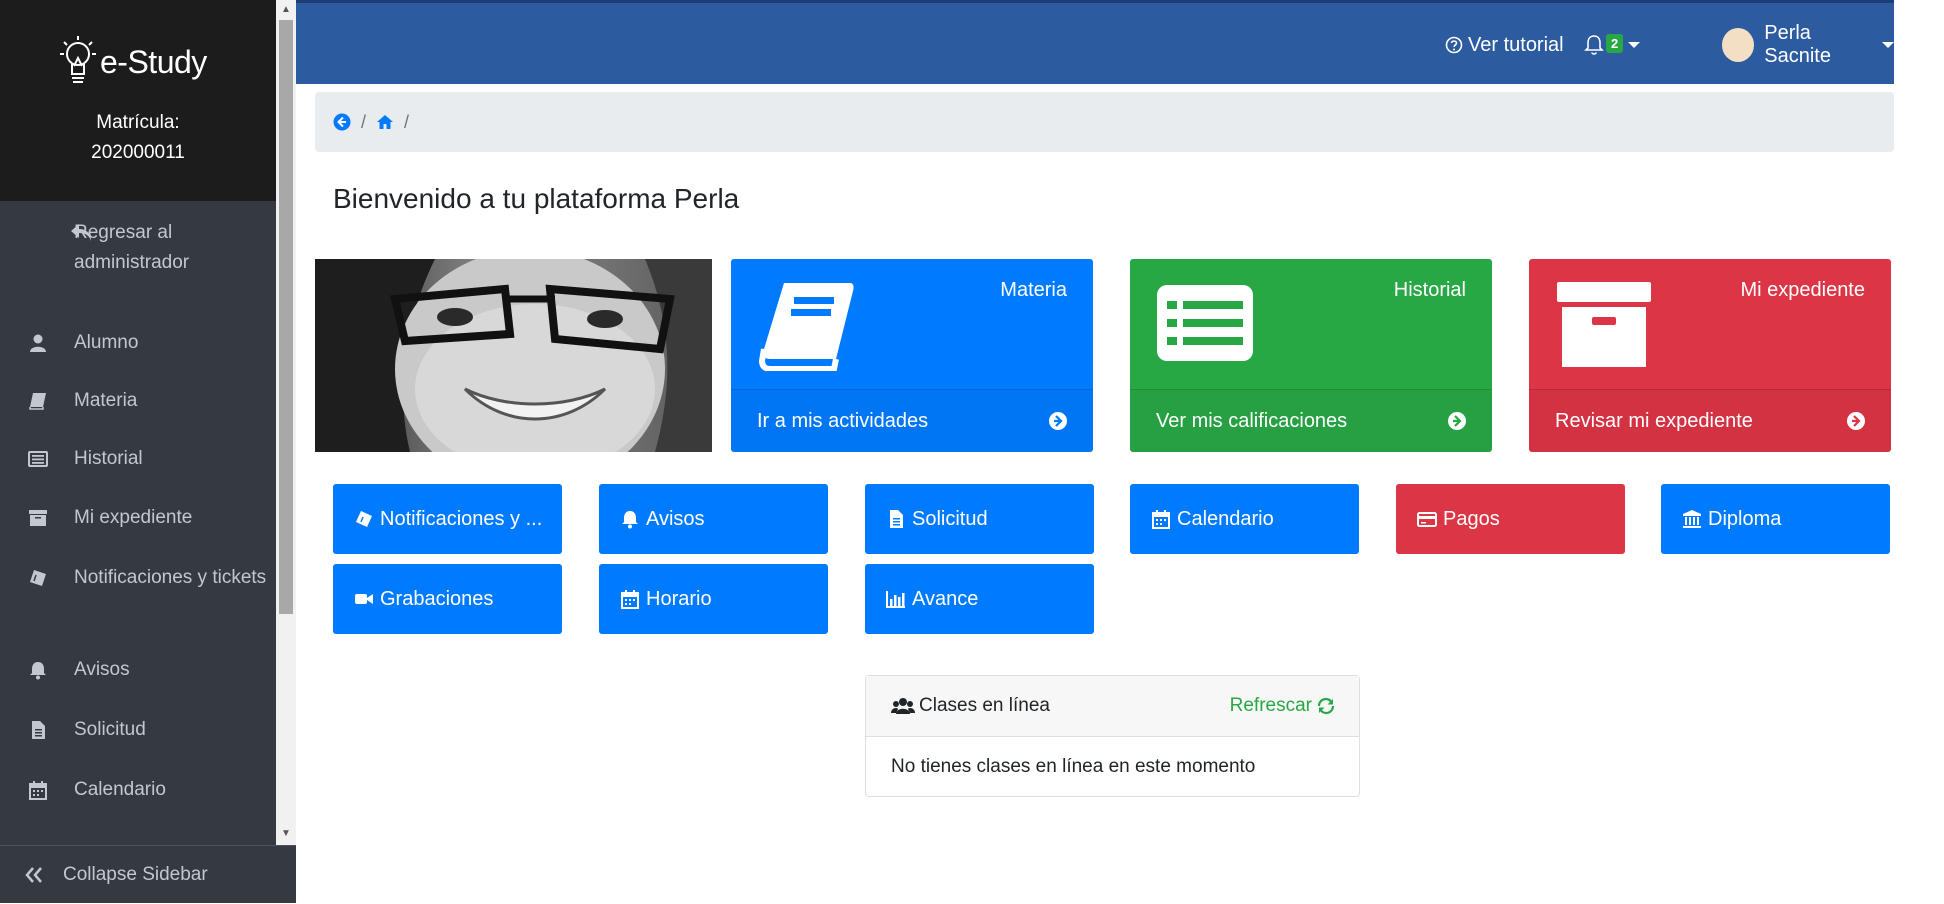  I want to click on pagos-button: Pagos, so click(1510, 519).